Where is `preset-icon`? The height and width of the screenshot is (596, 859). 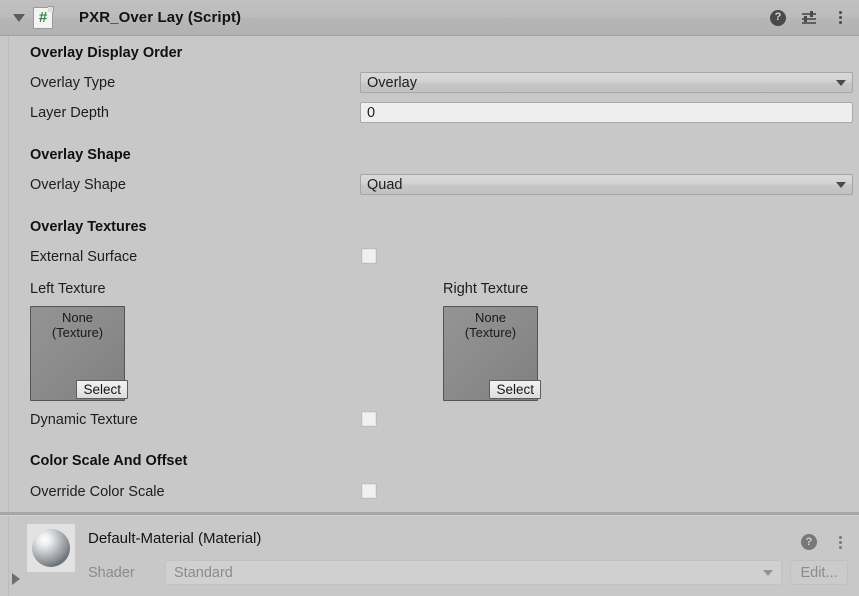
preset-icon is located at coordinates (809, 18).